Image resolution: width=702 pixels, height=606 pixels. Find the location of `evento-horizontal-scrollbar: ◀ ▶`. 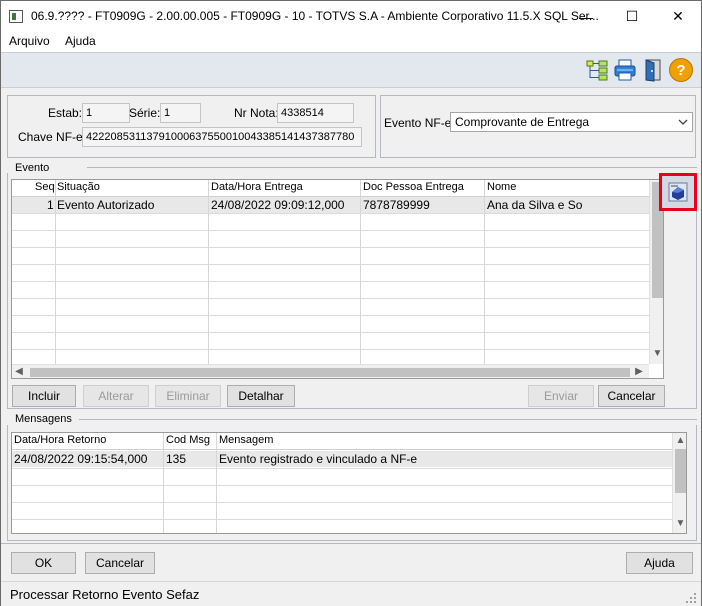

evento-horizontal-scrollbar: ◀ ▶ is located at coordinates (330, 371).